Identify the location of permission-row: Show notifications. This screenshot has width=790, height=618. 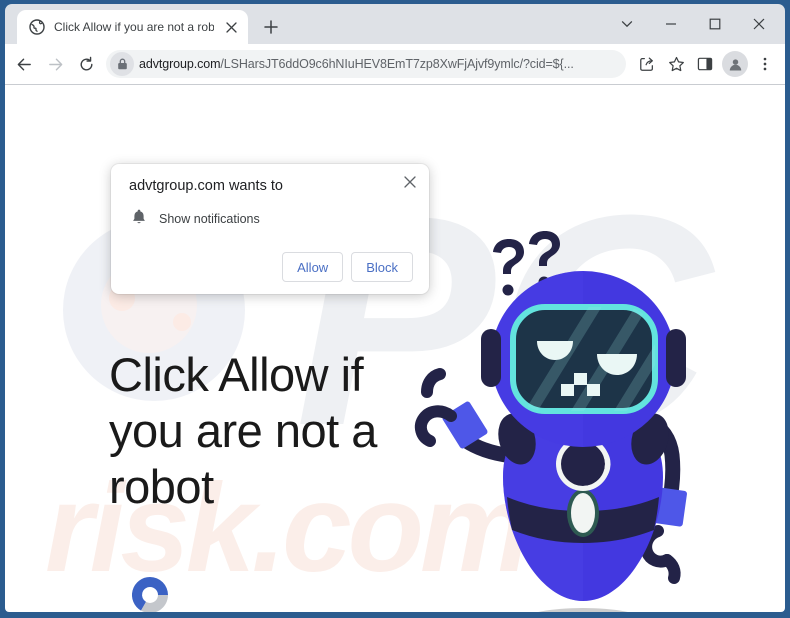
(271, 219).